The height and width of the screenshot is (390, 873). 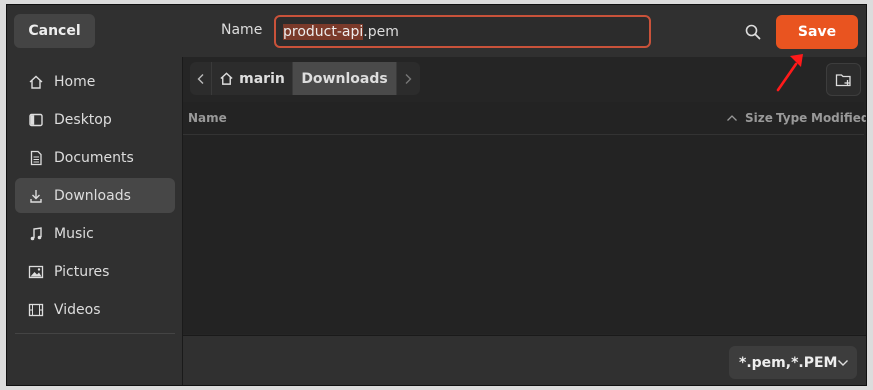 I want to click on sidebar-item-label: Documents, so click(x=94, y=157).